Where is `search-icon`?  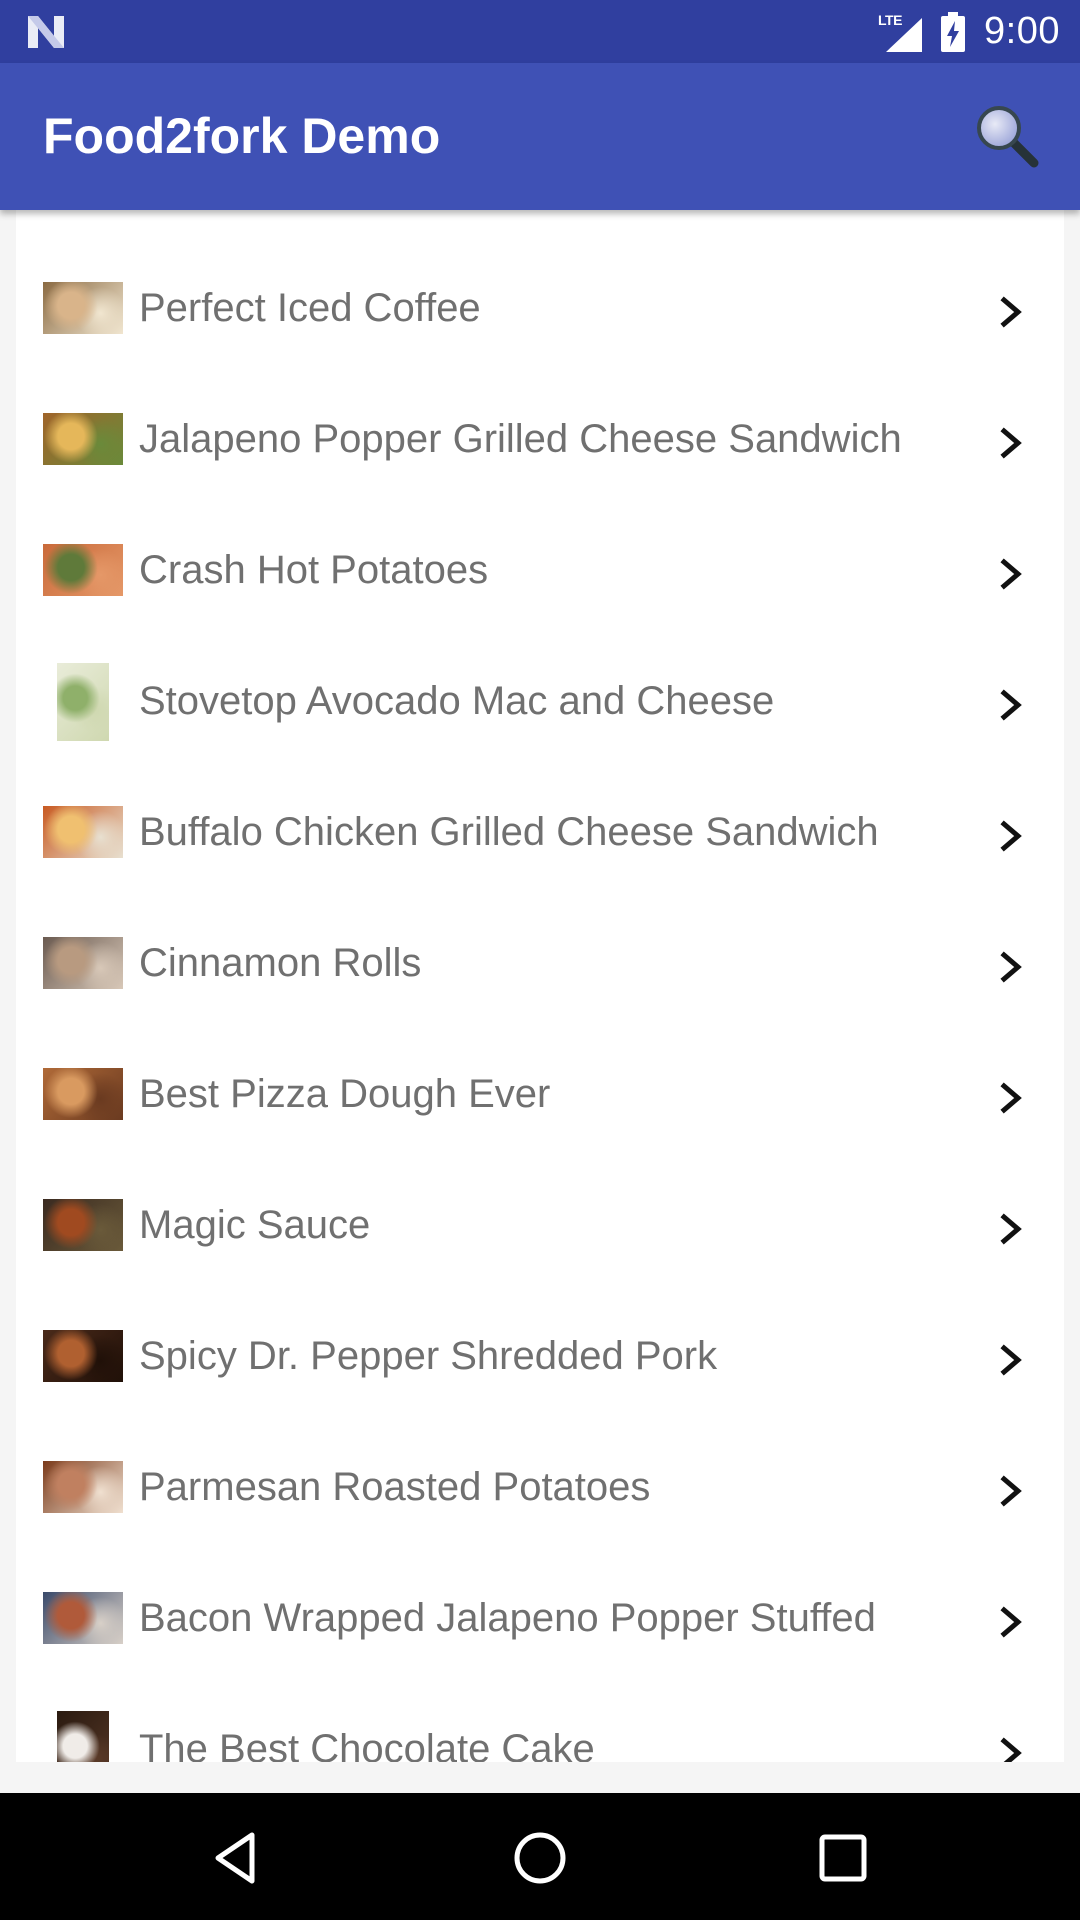 search-icon is located at coordinates (1008, 137).